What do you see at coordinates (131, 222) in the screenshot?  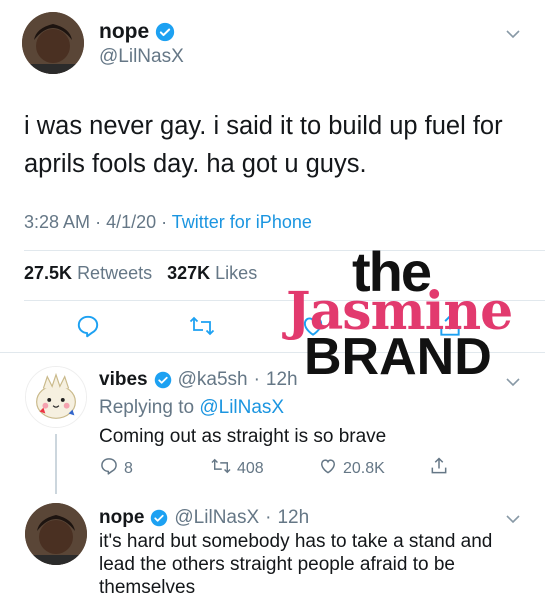 I see `tweet-date: 4/1/20` at bounding box center [131, 222].